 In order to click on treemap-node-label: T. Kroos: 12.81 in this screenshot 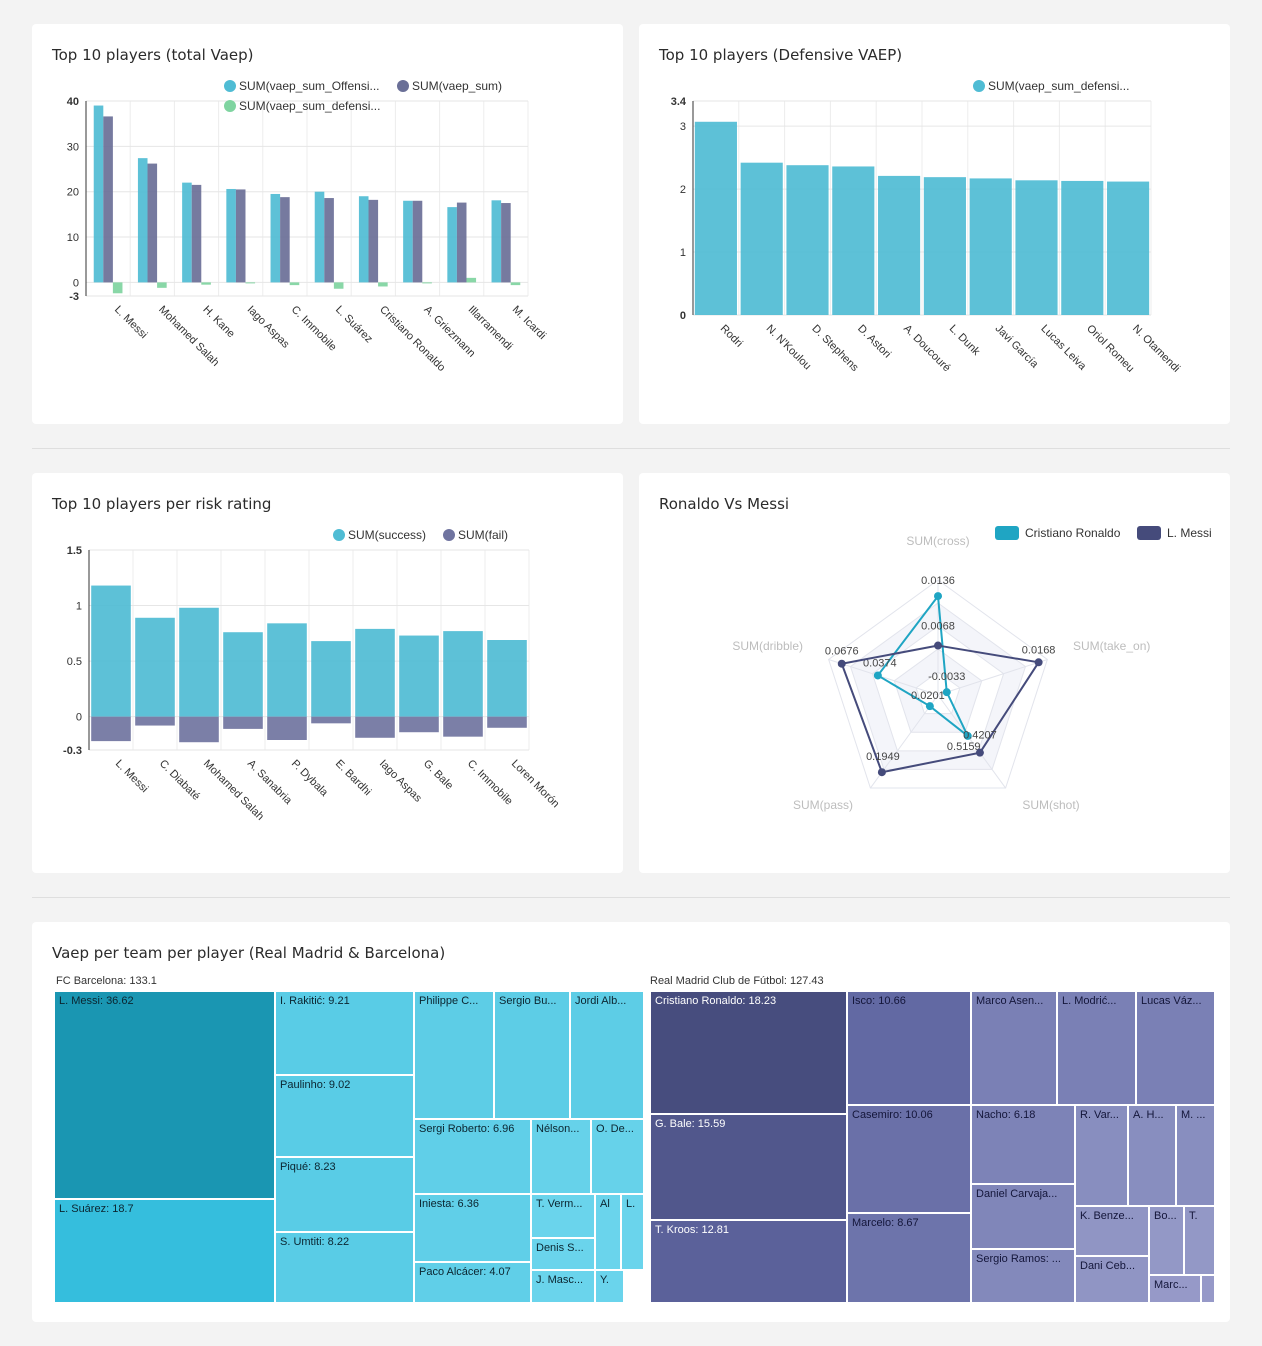, I will do `click(692, 1230)`.